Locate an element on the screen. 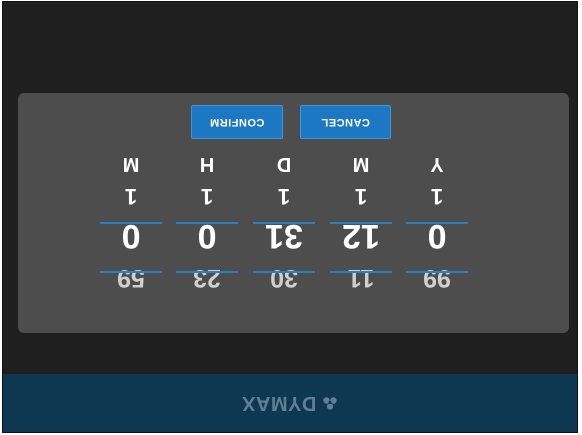 This screenshot has height=435, width=582. day-previous-value: 30 is located at coordinates (284, 277).